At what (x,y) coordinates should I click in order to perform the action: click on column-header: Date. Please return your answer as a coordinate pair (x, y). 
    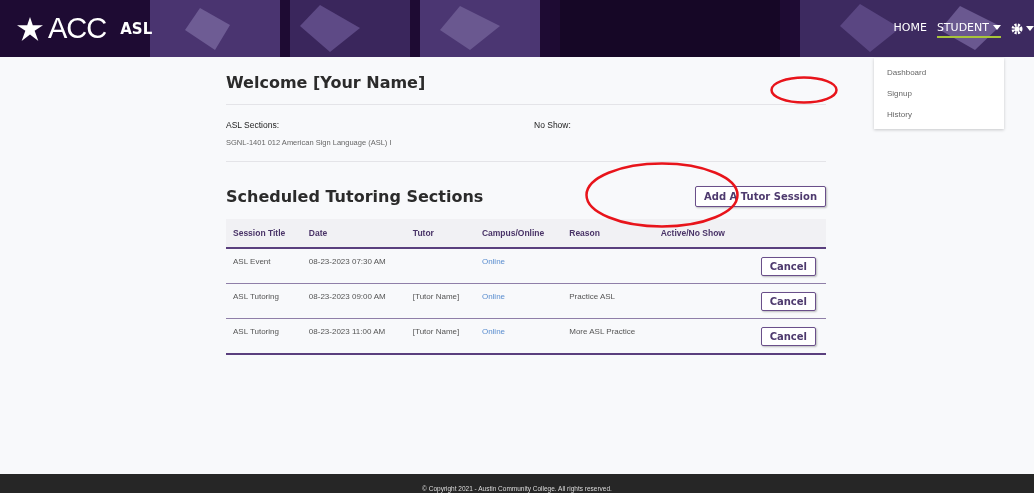
    Looking at the image, I should click on (353, 233).